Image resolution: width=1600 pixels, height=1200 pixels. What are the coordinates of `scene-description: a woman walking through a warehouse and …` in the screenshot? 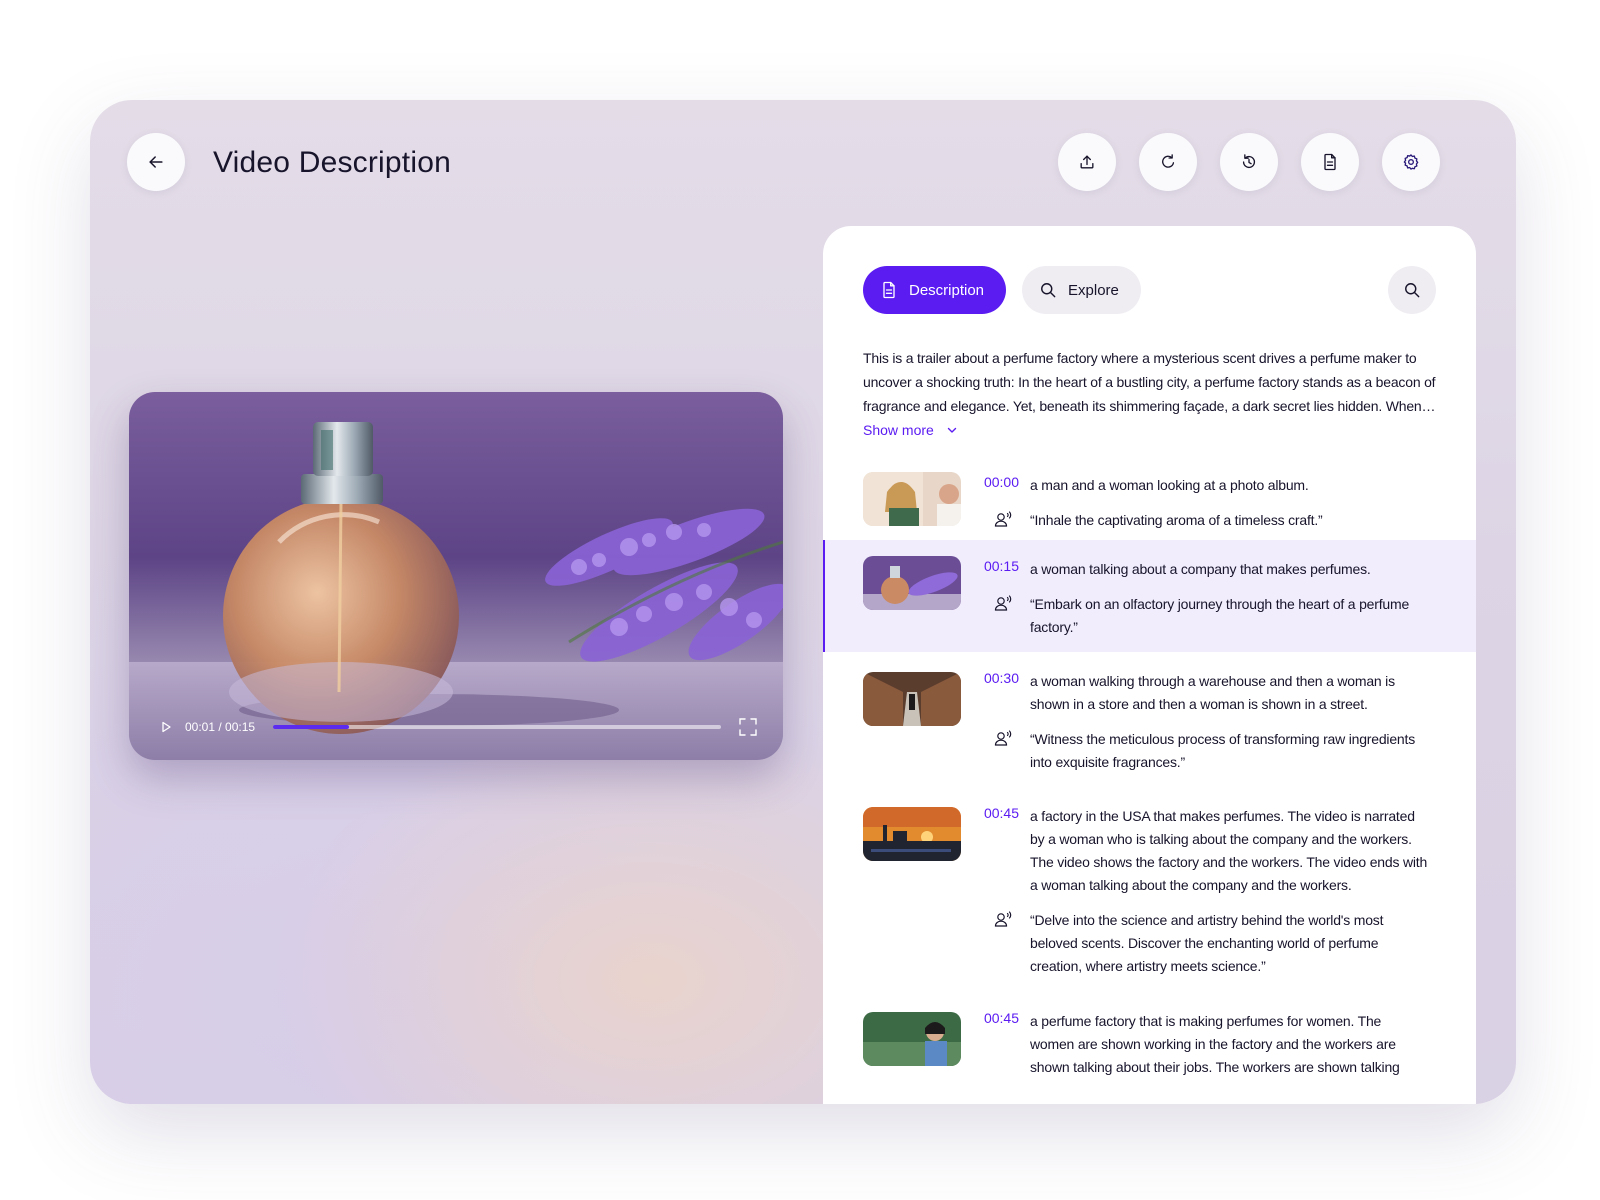 It's located at (1212, 692).